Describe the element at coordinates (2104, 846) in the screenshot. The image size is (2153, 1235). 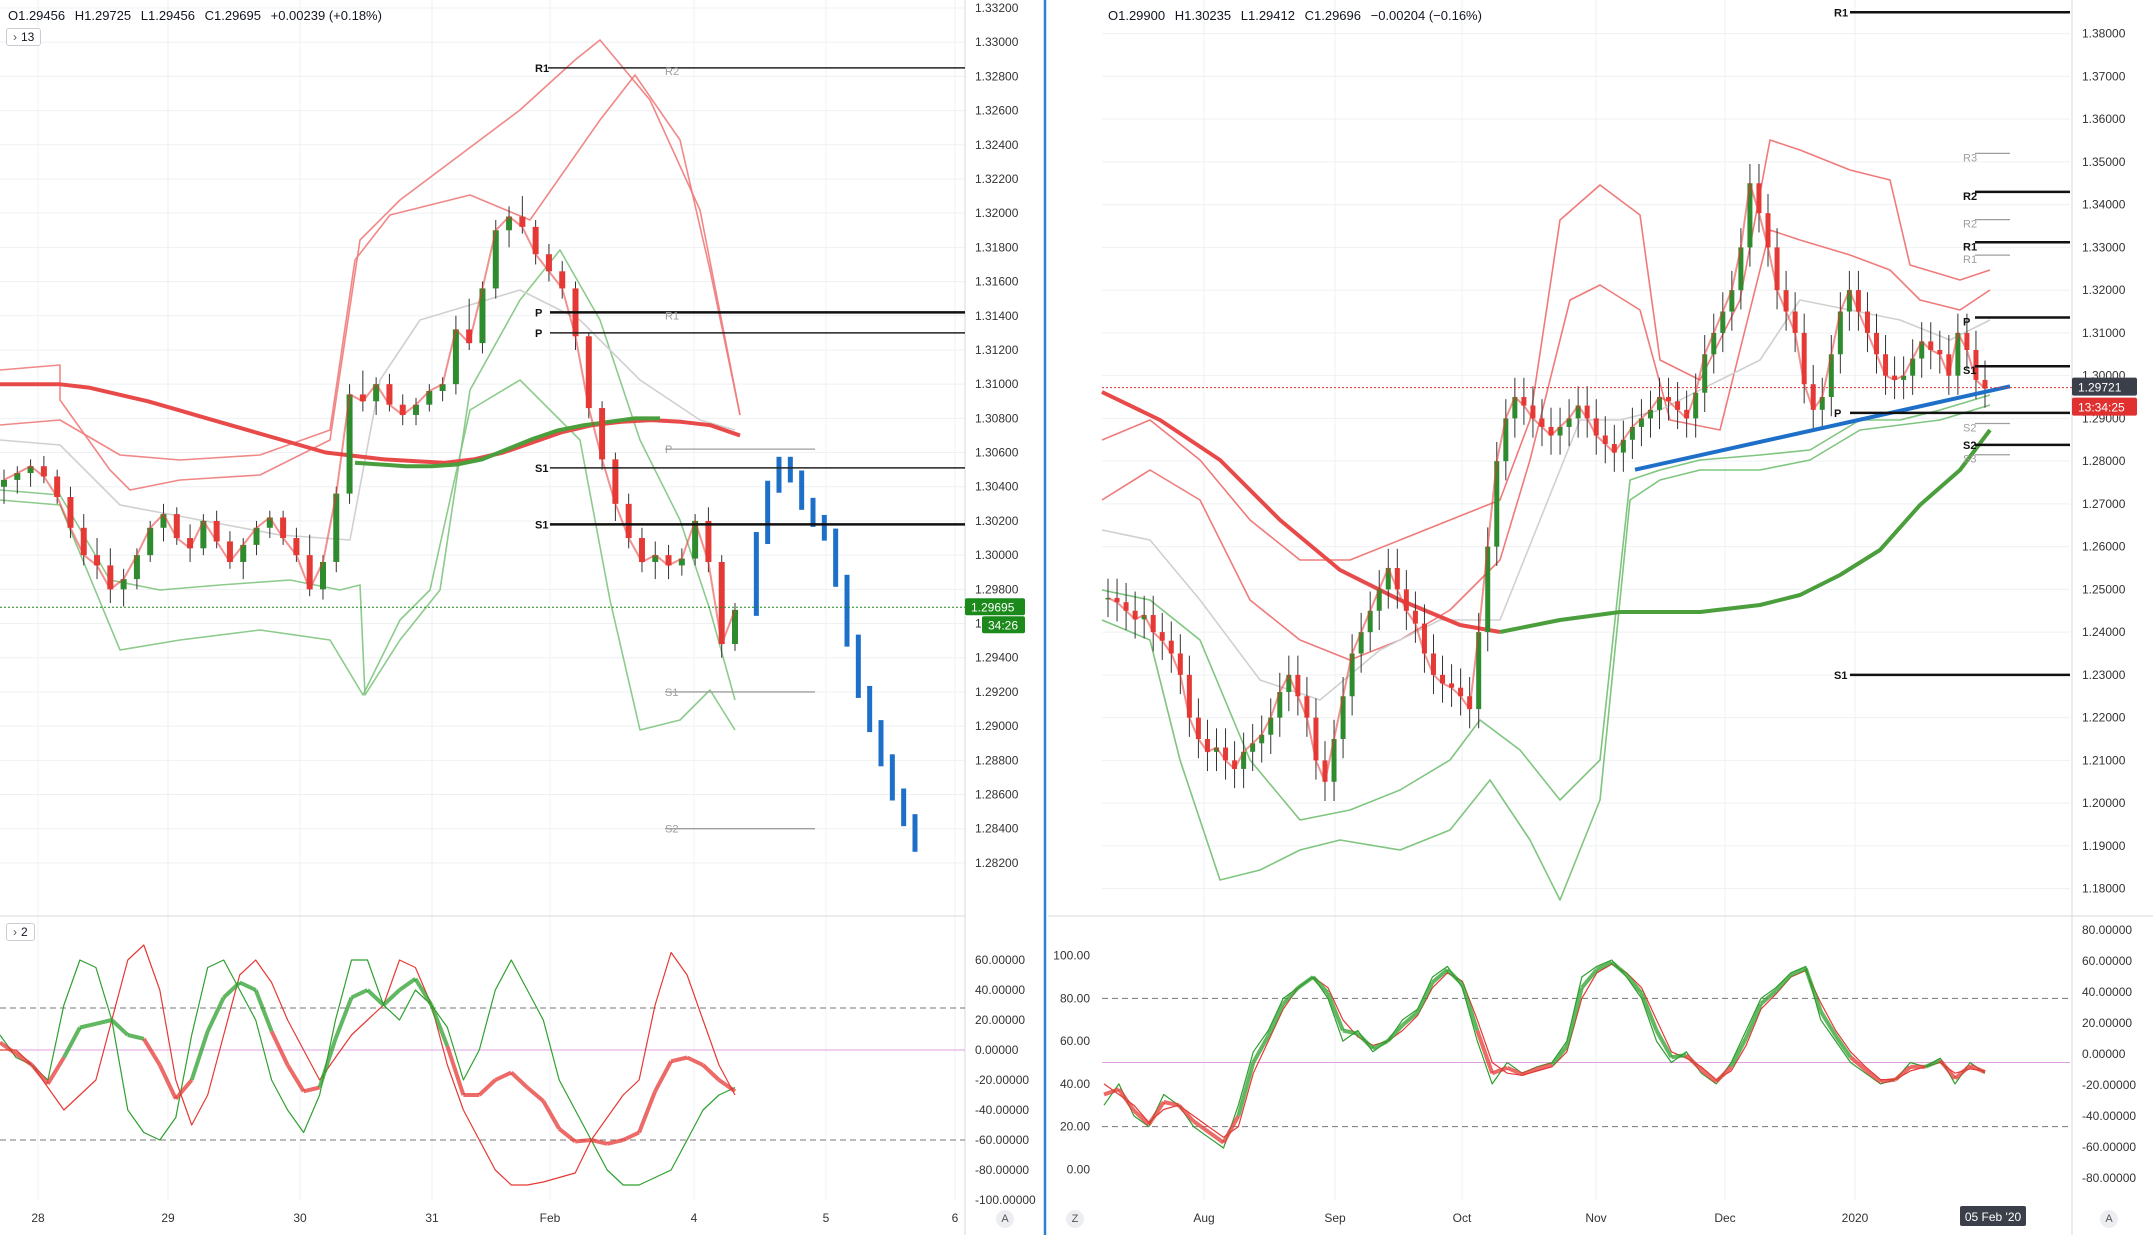
I see `right-price-tick: 1.19000` at that location.